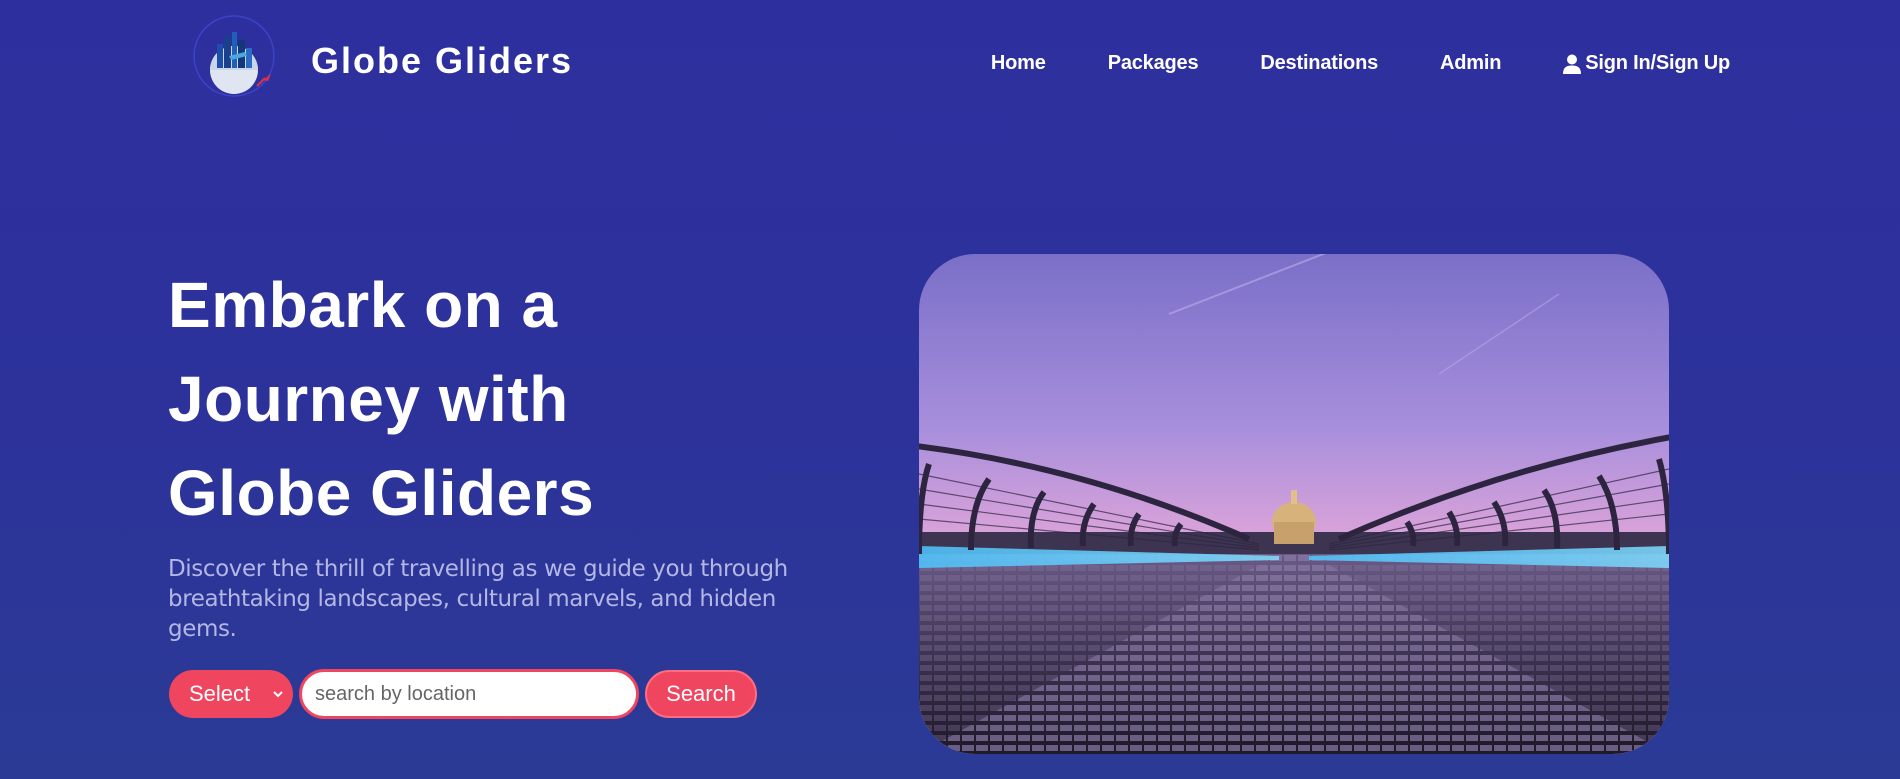  I want to click on hero-title-line-2: Journey with, so click(368, 399).